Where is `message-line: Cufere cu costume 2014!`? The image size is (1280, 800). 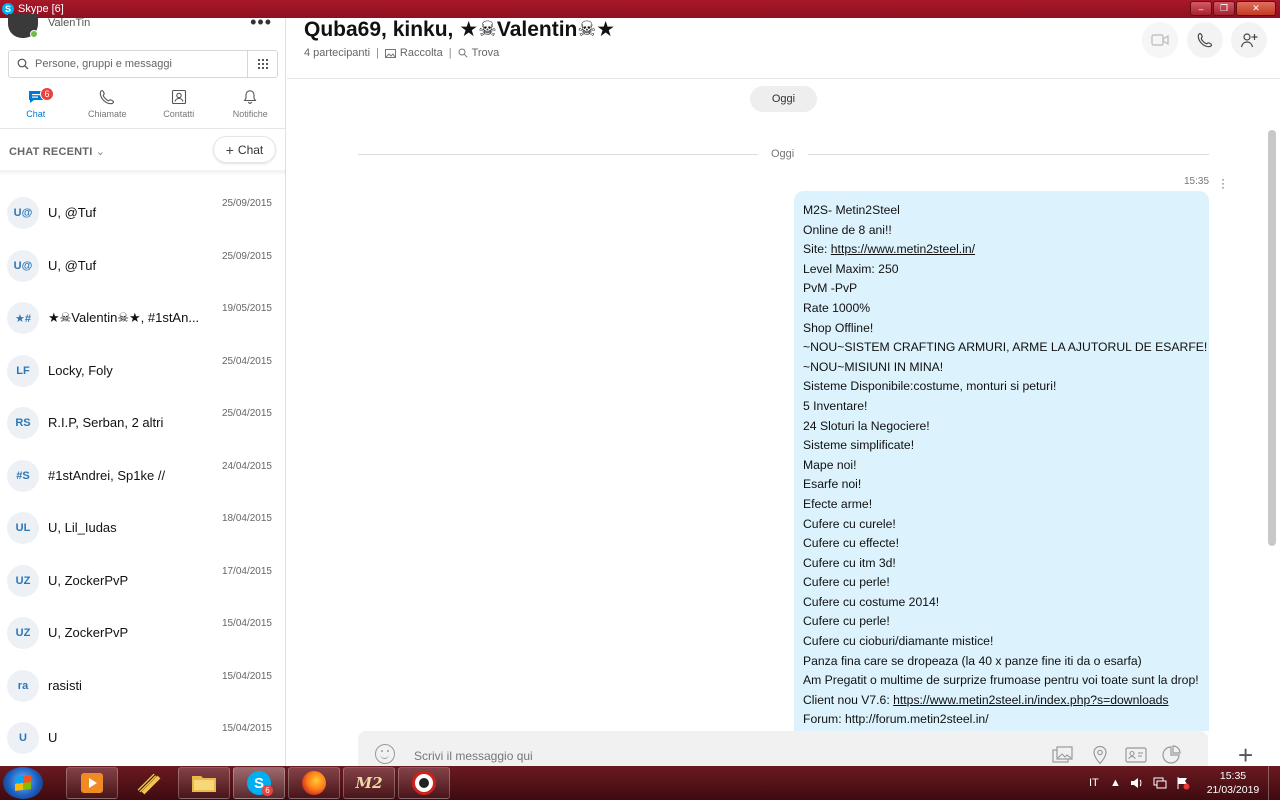 message-line: Cufere cu costume 2014! is located at coordinates (871, 601).